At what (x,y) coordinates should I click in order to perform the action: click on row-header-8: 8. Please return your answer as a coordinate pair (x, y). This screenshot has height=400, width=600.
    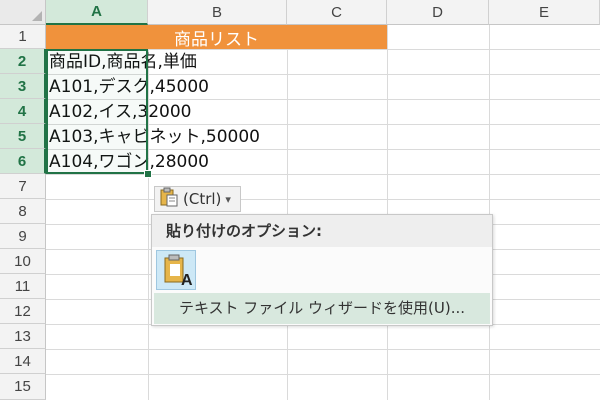
    Looking at the image, I should click on (23, 211).